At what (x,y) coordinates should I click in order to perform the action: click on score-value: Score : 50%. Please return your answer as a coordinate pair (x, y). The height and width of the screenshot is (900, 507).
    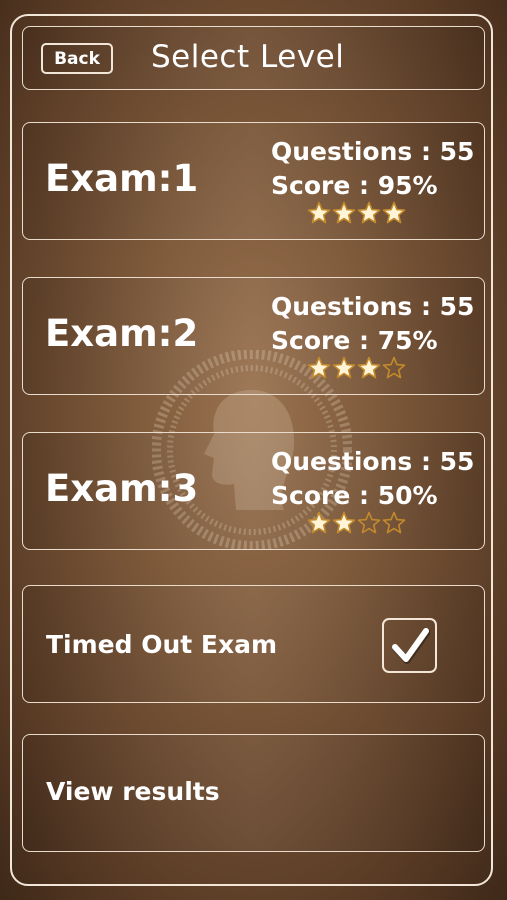
    Looking at the image, I should click on (354, 495).